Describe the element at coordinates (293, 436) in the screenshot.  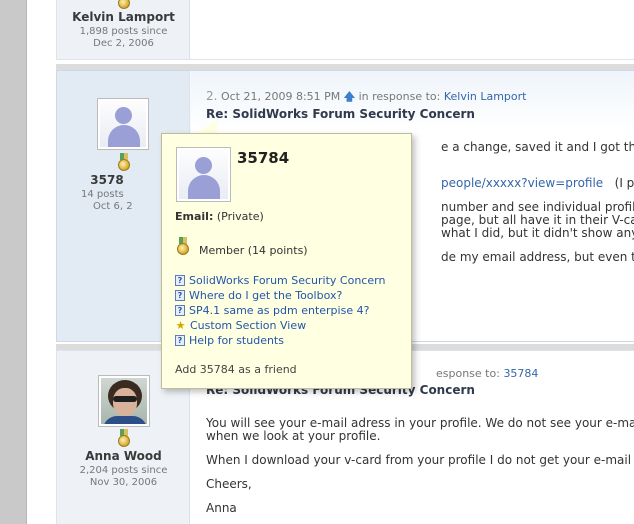
I see `body-line: when we look at your profile.` at that location.